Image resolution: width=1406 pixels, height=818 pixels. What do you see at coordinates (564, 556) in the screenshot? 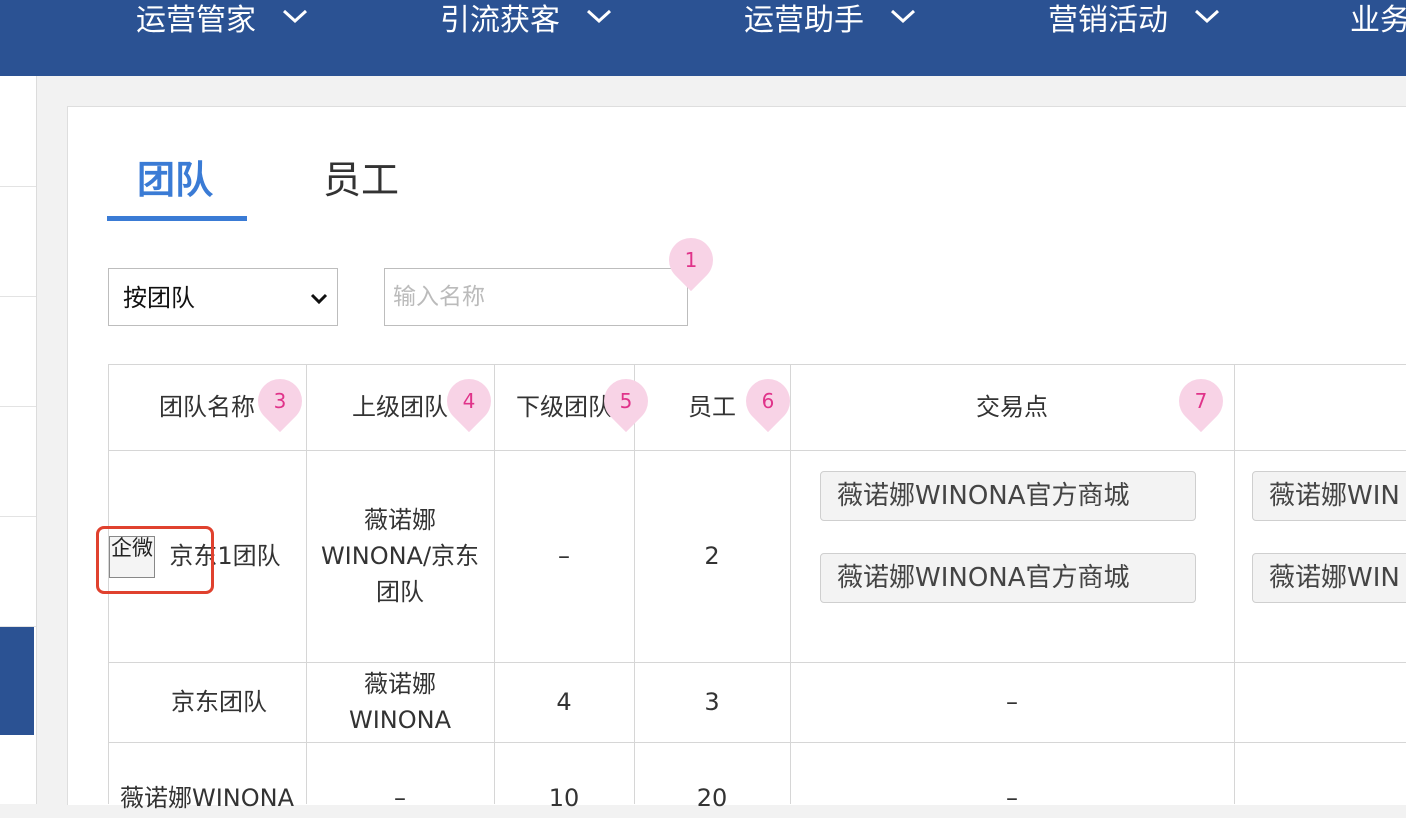
I see `sub-team-cell: –` at bounding box center [564, 556].